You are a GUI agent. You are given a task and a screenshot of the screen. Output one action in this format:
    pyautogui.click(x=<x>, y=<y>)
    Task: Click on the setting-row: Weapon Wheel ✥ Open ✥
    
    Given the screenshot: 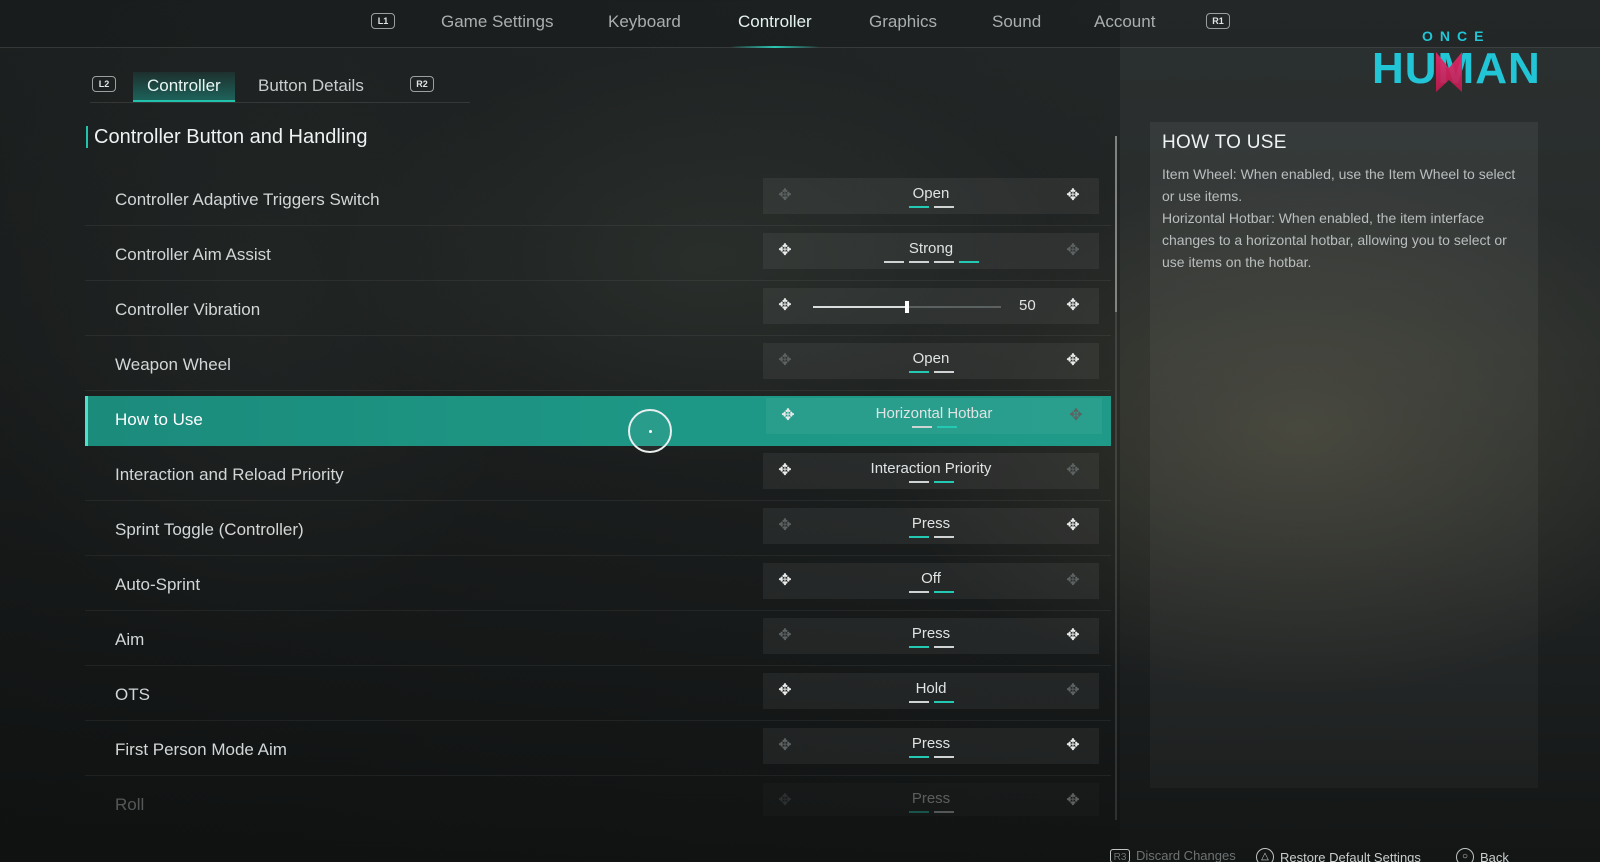 What is the action you would take?
    pyautogui.click(x=598, y=366)
    